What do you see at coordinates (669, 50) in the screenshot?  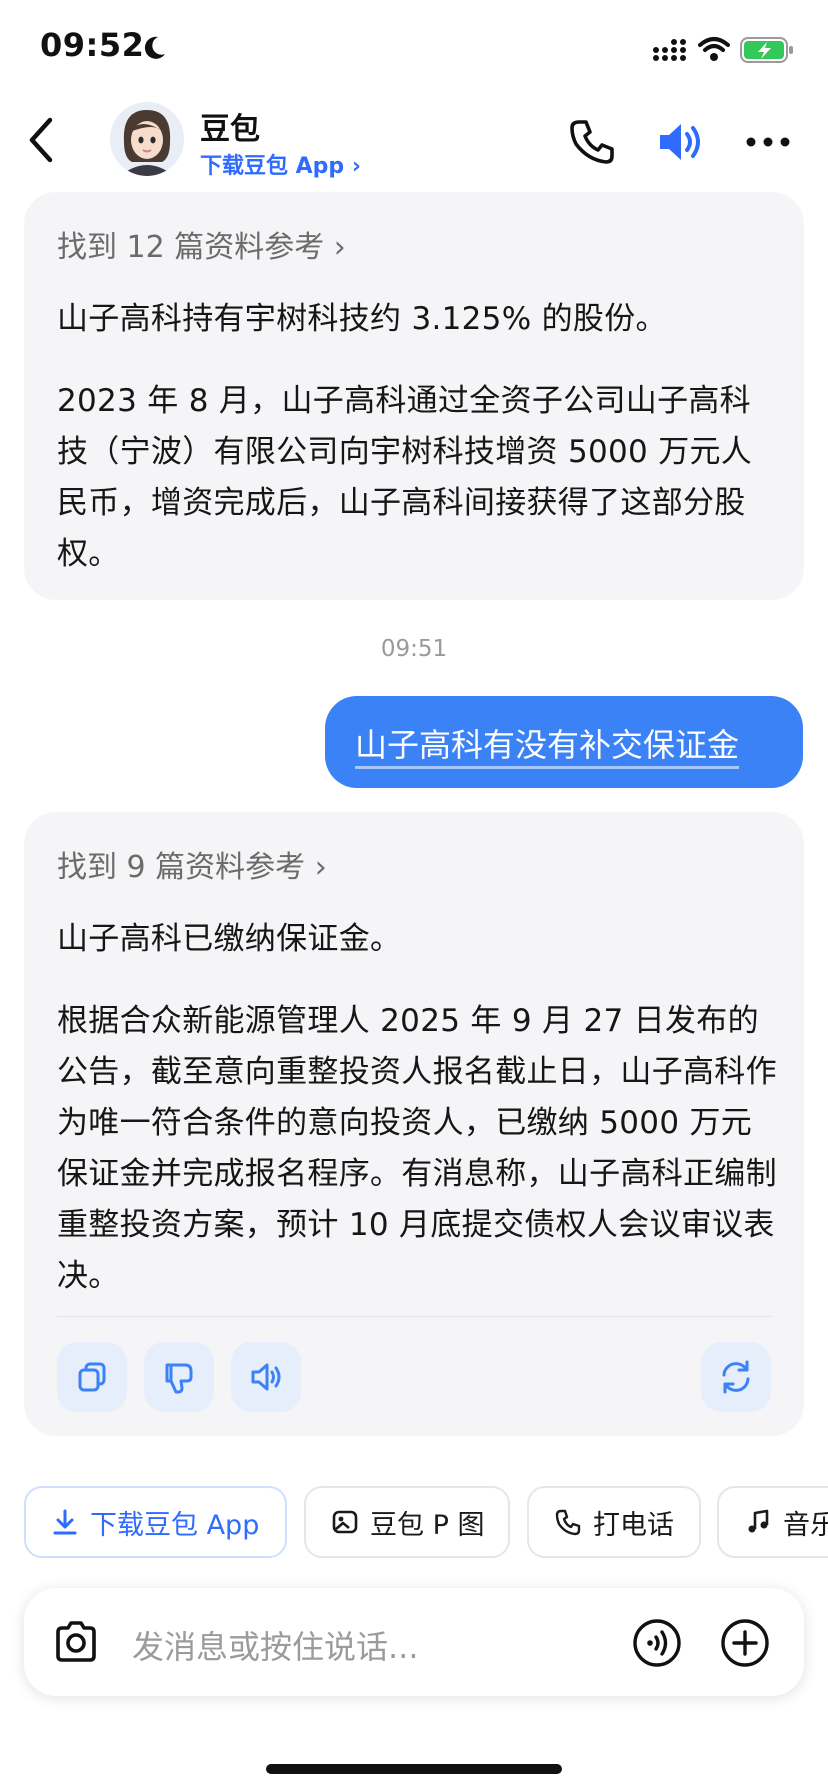 I see `signal-icon` at bounding box center [669, 50].